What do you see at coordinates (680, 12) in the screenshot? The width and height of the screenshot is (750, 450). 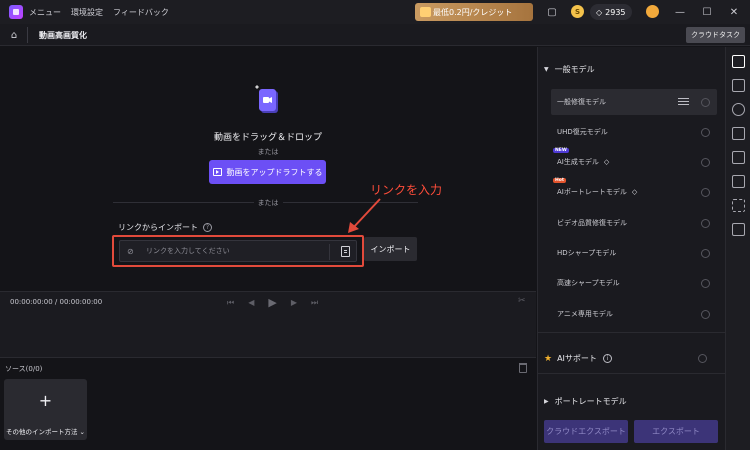 I see `minimize-icon: —` at bounding box center [680, 12].